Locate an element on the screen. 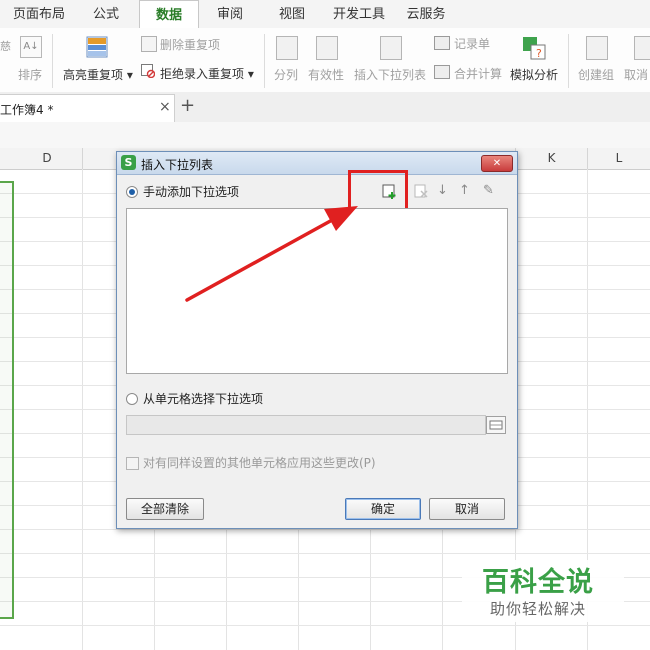 The width and height of the screenshot is (650, 650). watermark-title: 百科全说 is located at coordinates (538, 582).